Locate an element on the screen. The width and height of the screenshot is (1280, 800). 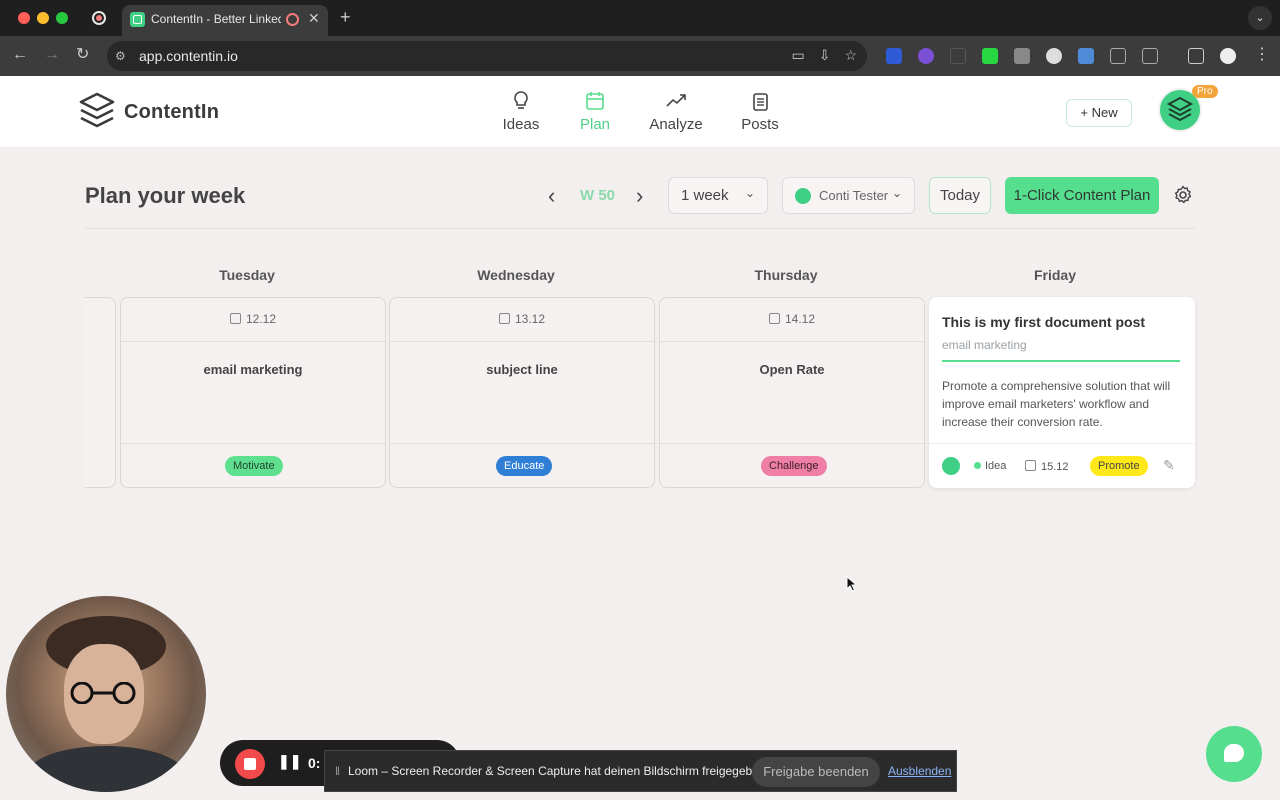
install-app-icon: ⇩ is located at coordinates (825, 55).